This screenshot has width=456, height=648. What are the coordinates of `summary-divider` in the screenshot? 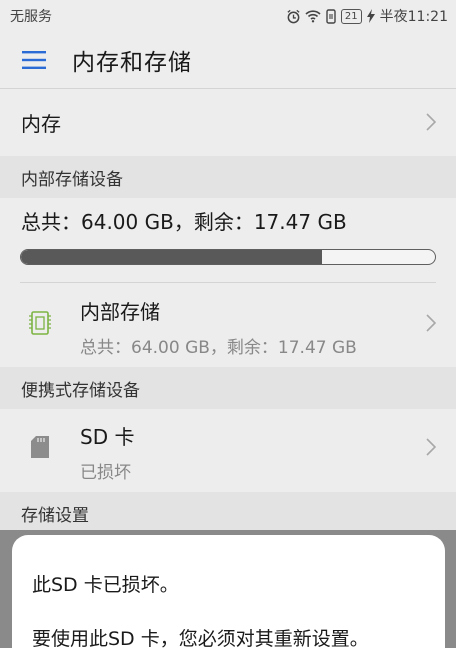 It's located at (228, 282).